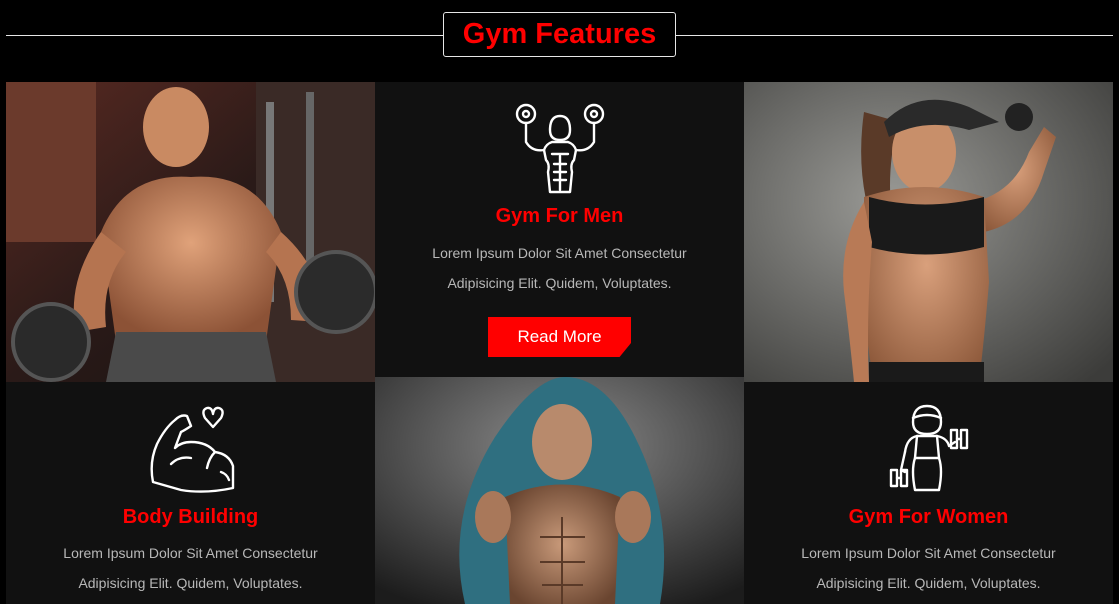 The height and width of the screenshot is (604, 1119). What do you see at coordinates (928, 517) in the screenshot?
I see `card-title: Gym For Women` at bounding box center [928, 517].